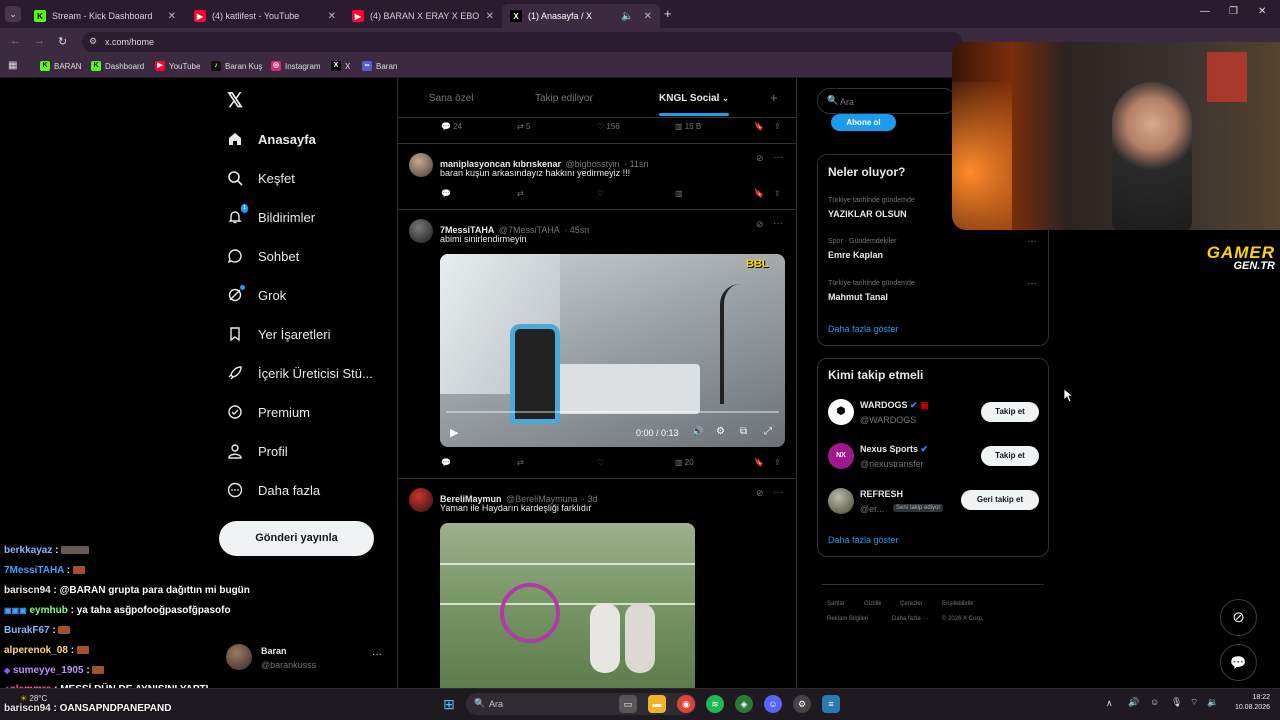 The image size is (1280, 720). What do you see at coordinates (911, 604) in the screenshot?
I see `footer-link: Çerezler` at bounding box center [911, 604].